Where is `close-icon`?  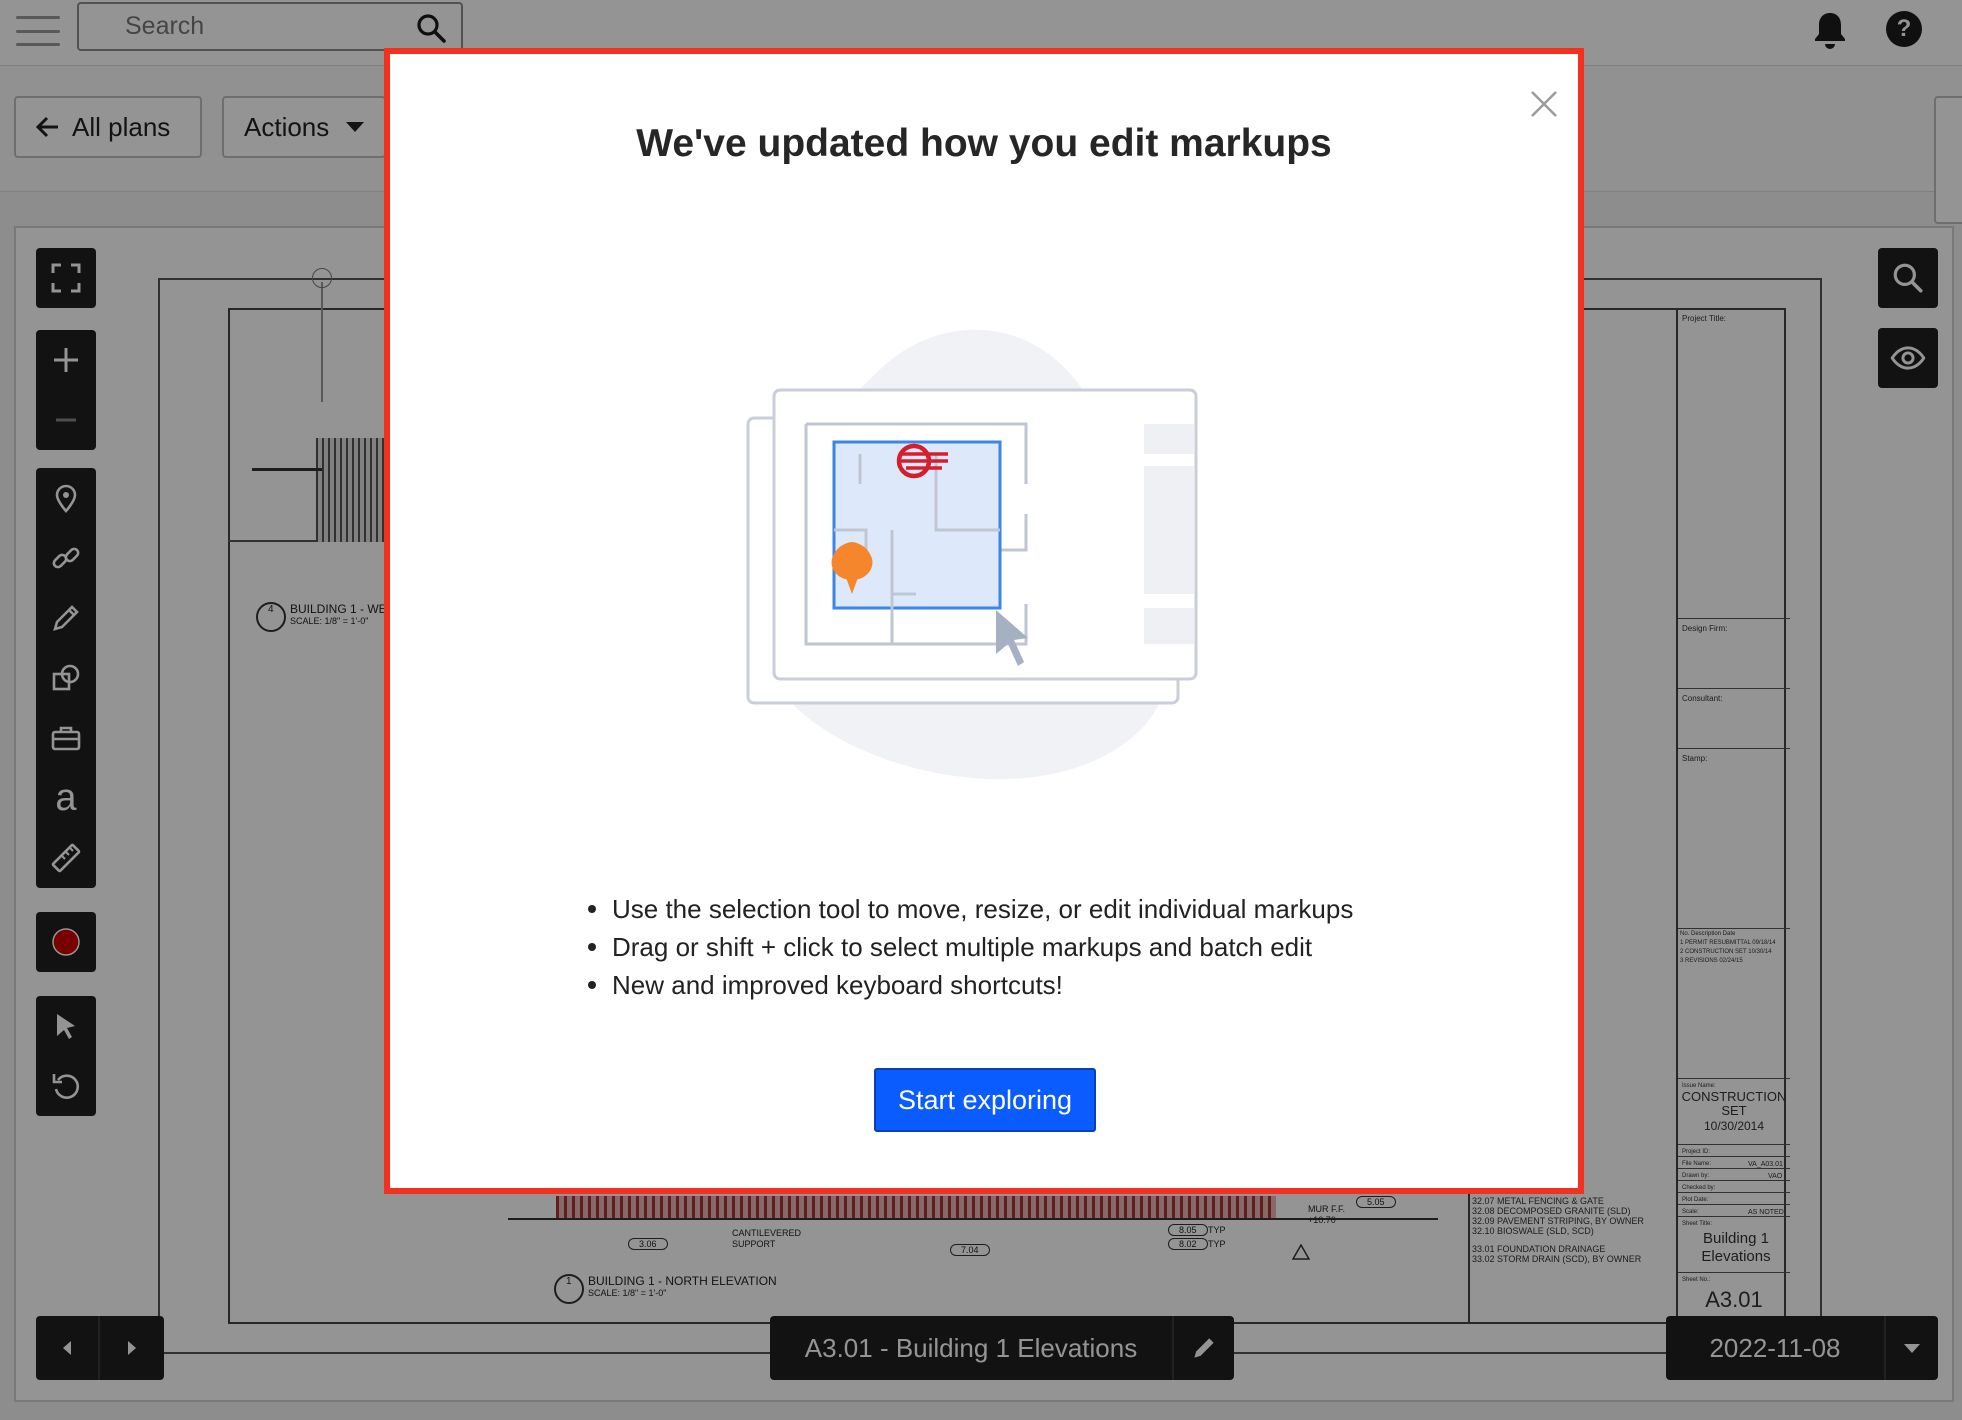
close-icon is located at coordinates (1544, 104).